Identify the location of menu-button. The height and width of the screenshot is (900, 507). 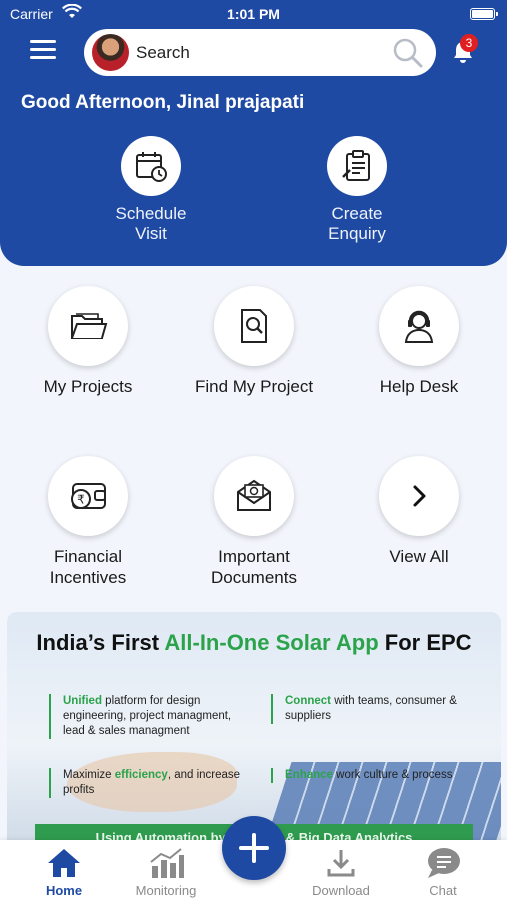
(43, 51).